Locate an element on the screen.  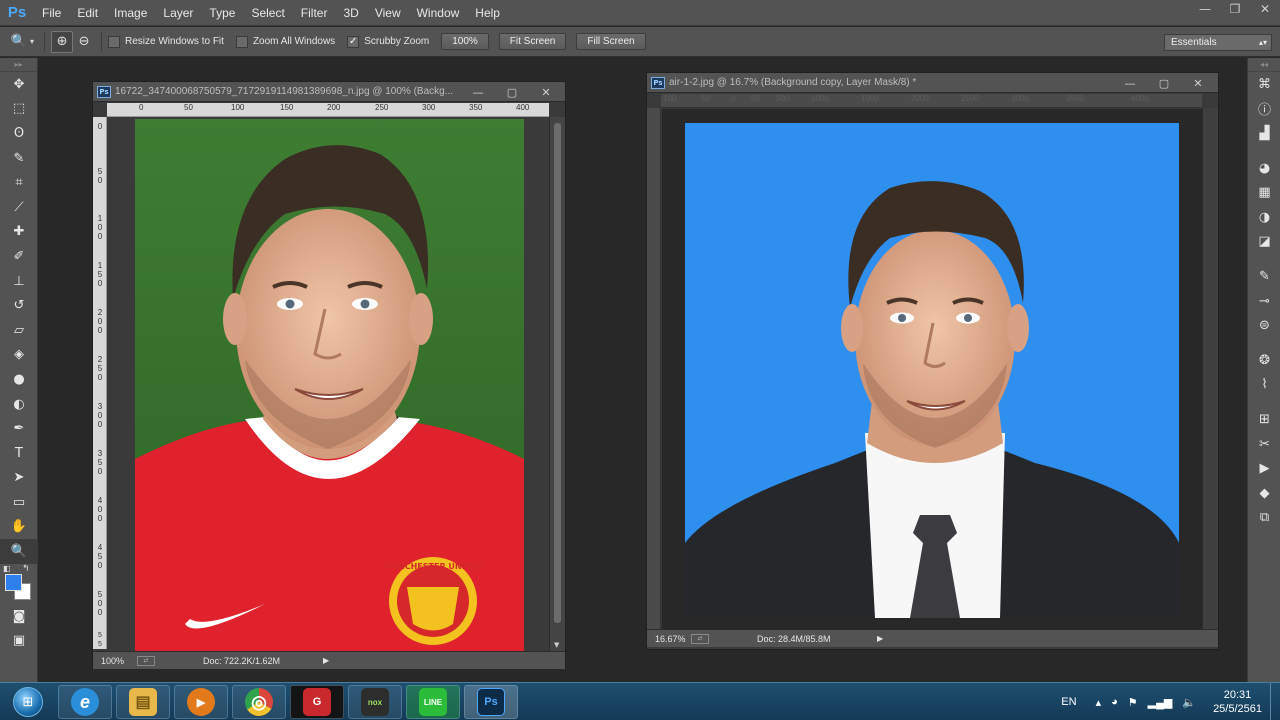
history-panel-icon: ⌘ is located at coordinates (1264, 84).